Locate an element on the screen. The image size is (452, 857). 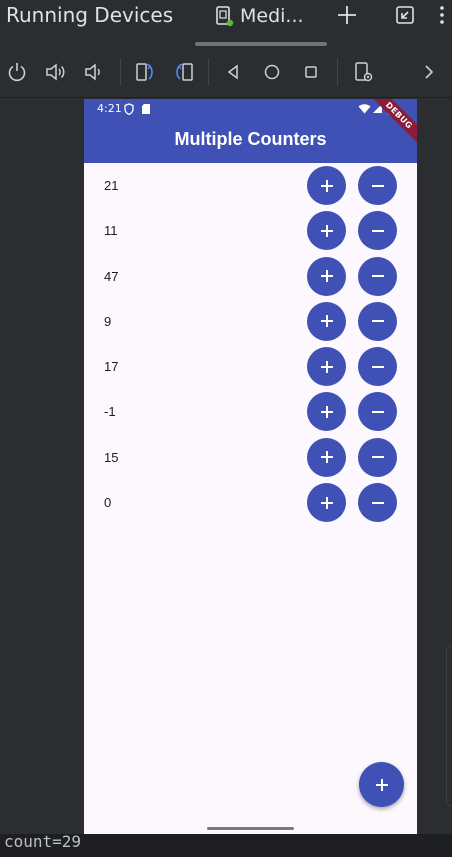
app-bar: Multiple Counters is located at coordinates (250, 141).